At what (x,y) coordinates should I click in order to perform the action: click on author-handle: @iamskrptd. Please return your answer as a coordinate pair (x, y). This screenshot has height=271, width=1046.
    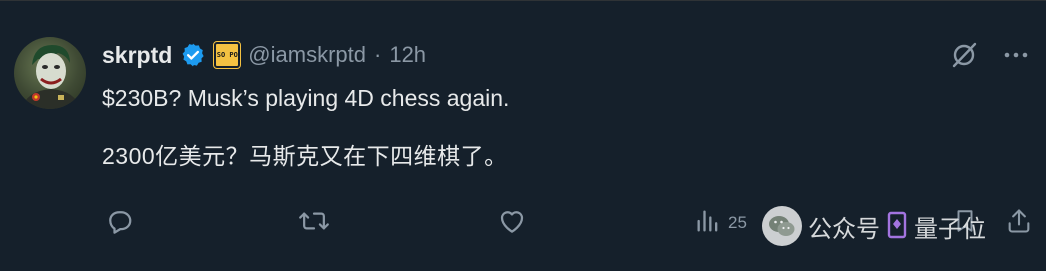
    Looking at the image, I should click on (307, 55).